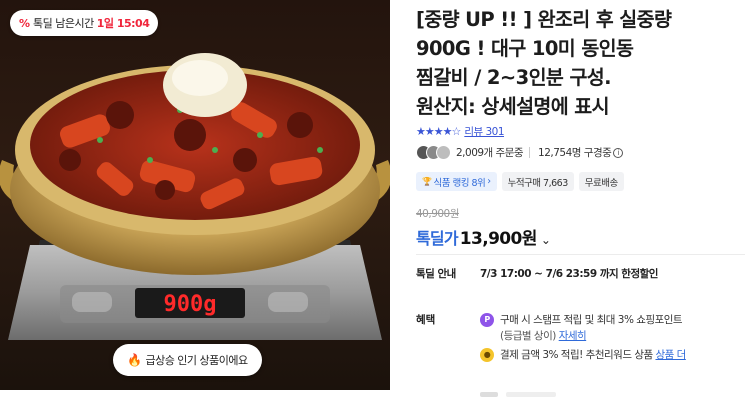 Image resolution: width=745 pixels, height=397 pixels. I want to click on rating-row: ★★★★☆ 리뷰 301, so click(460, 131).